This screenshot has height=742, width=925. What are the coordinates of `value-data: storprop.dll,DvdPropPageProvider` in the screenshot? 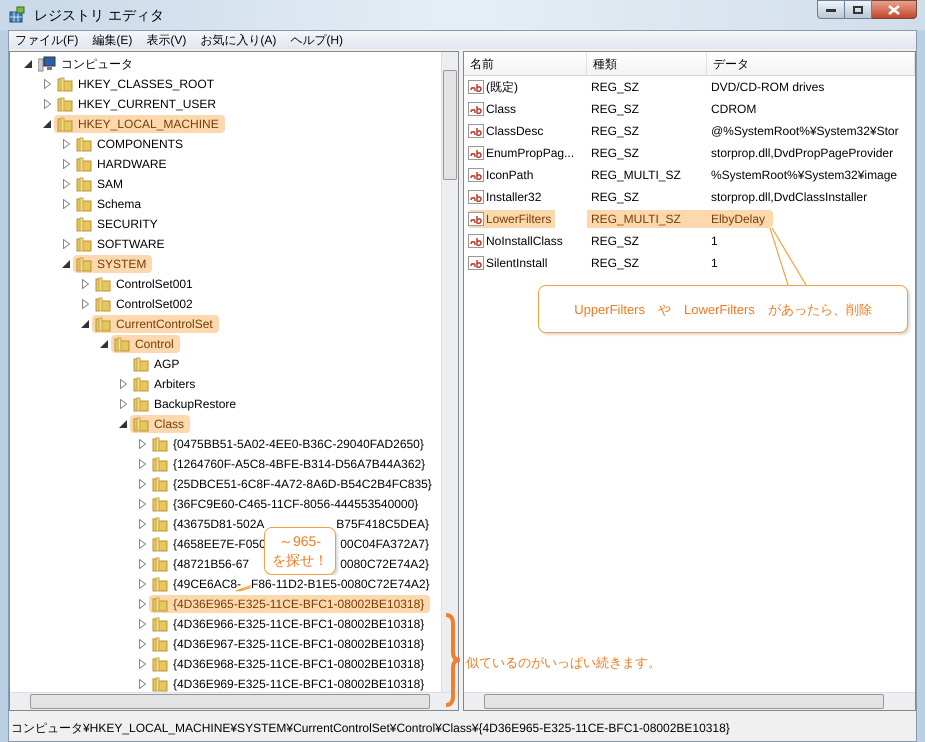 It's located at (802, 153).